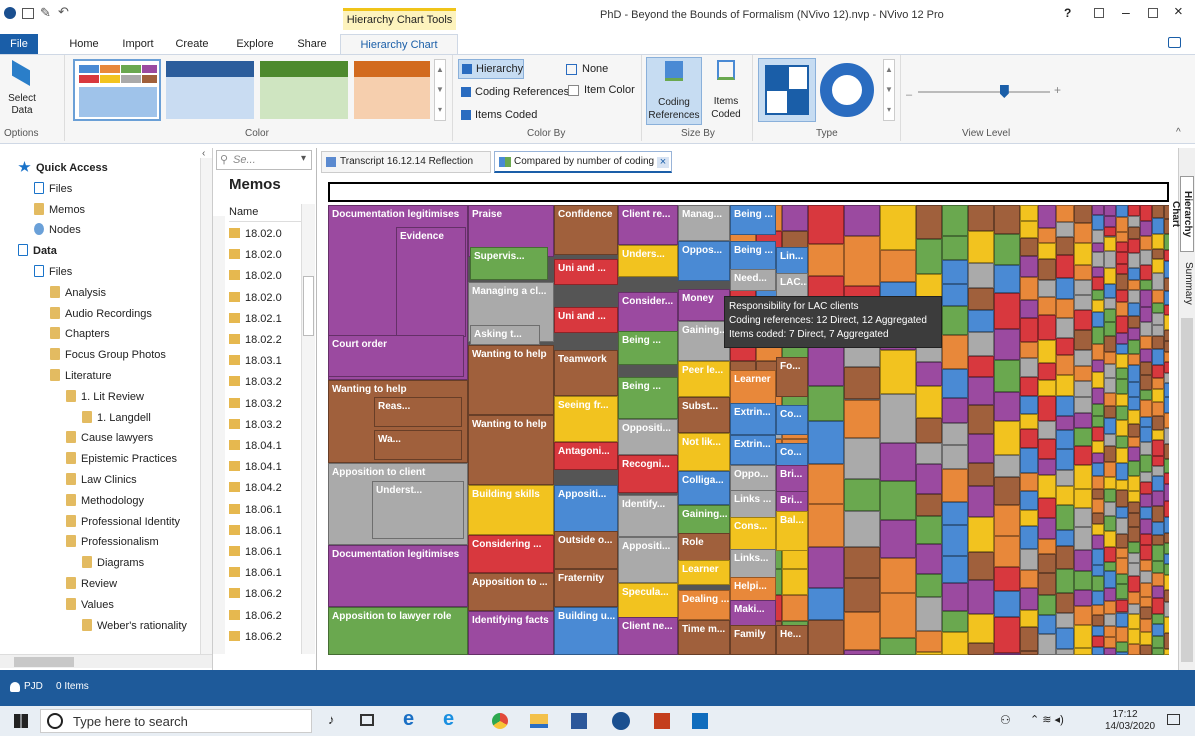  Describe the element at coordinates (586, 230) in the screenshot. I see `treemap-tile: Confidence` at that location.